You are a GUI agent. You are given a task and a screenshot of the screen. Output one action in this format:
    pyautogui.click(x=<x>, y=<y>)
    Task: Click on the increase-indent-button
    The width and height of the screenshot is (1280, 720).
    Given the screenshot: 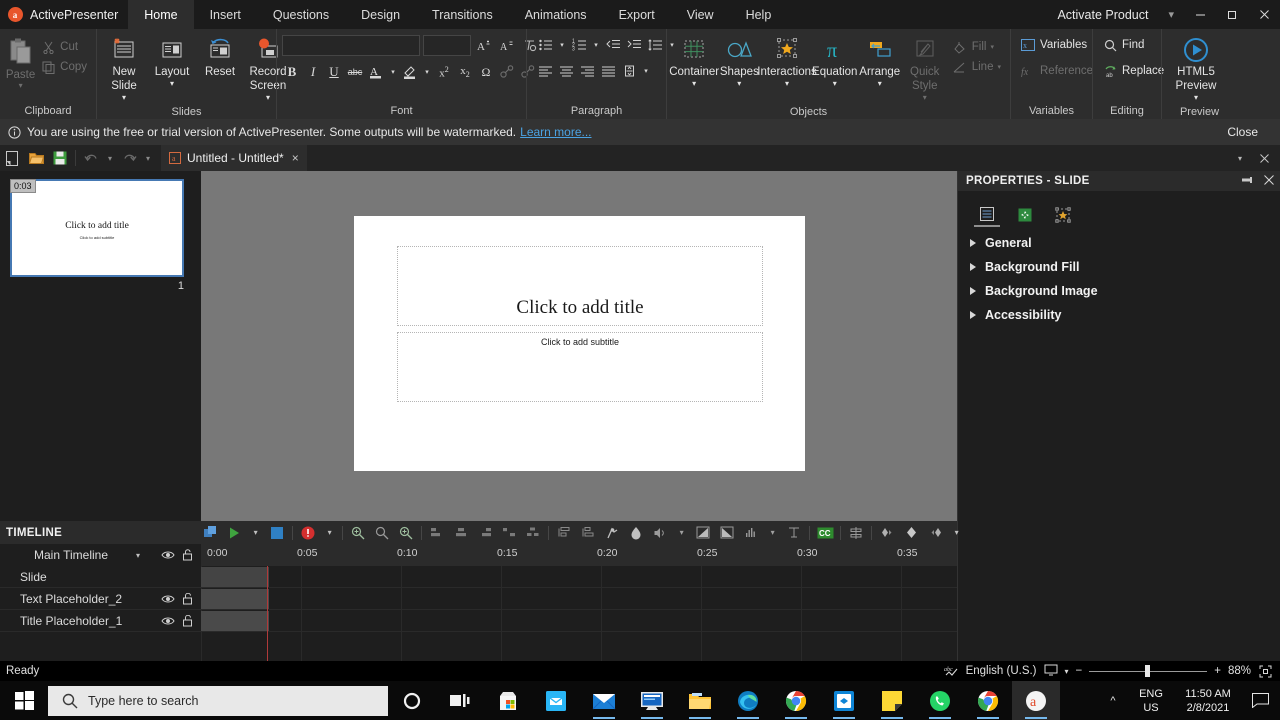 What is the action you would take?
    pyautogui.click(x=634, y=45)
    